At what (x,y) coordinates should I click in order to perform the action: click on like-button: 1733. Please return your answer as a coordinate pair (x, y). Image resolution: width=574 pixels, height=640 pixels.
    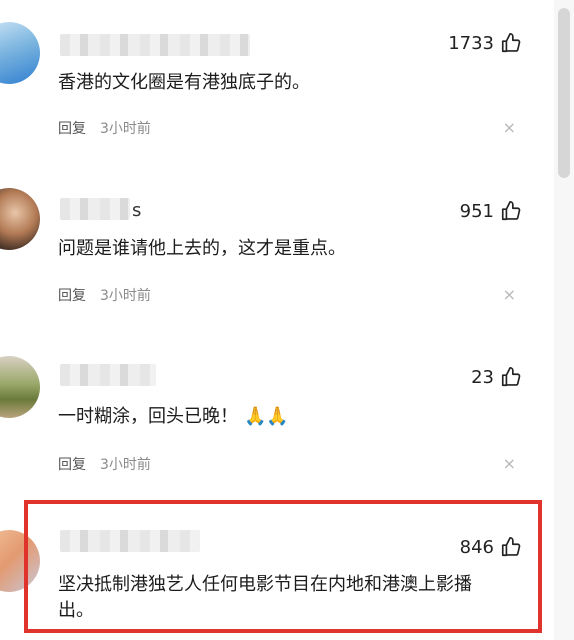
    Looking at the image, I should click on (485, 43).